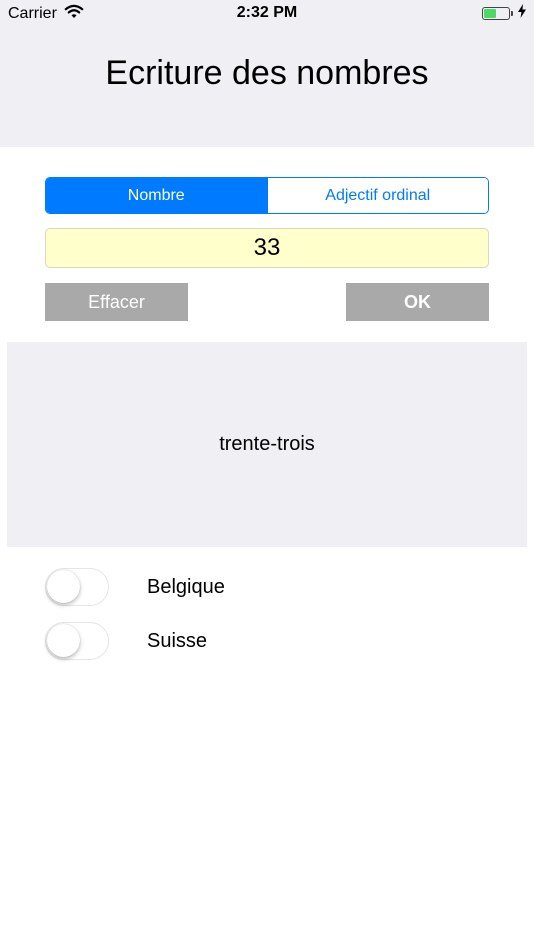 The width and height of the screenshot is (534, 950). I want to click on header: Ecriture des nombres, so click(267, 87).